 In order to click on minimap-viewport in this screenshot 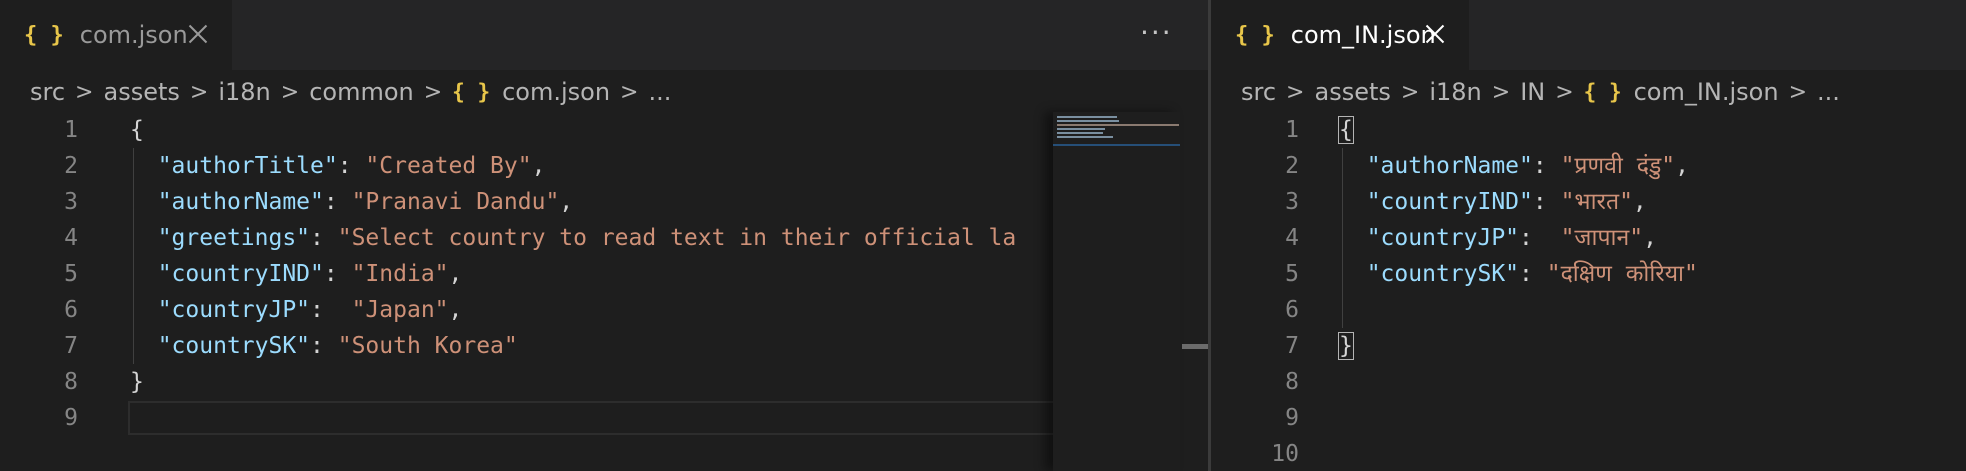, I will do `click(1116, 145)`.